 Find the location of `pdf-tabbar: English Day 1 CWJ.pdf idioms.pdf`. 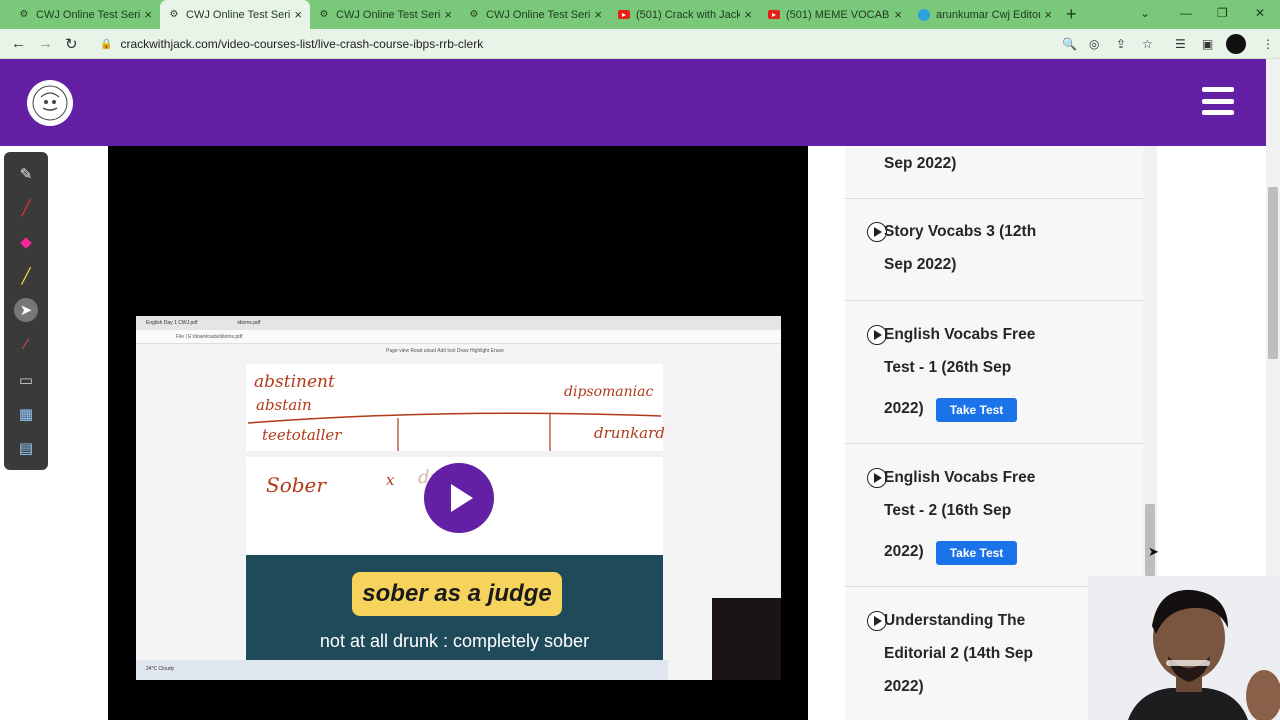

pdf-tabbar: English Day 1 CWJ.pdf idioms.pdf is located at coordinates (458, 323).